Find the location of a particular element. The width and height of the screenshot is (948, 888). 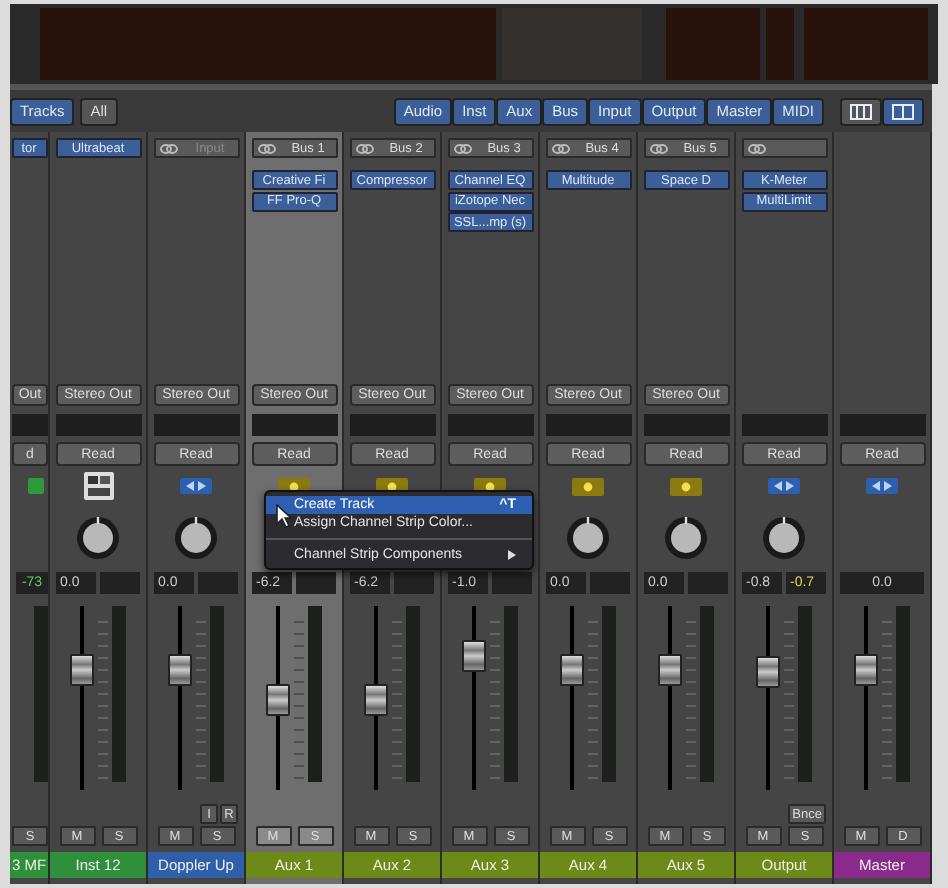

three-columns-icon is located at coordinates (861, 111).